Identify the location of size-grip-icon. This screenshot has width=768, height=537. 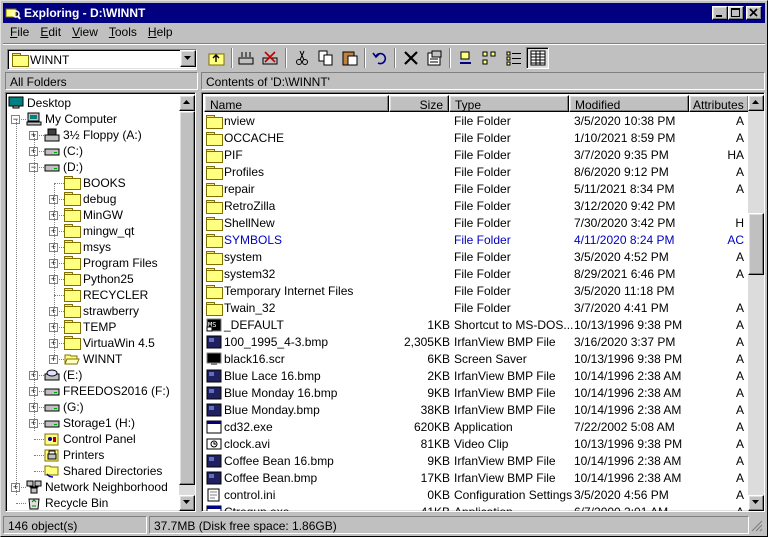
(757, 527).